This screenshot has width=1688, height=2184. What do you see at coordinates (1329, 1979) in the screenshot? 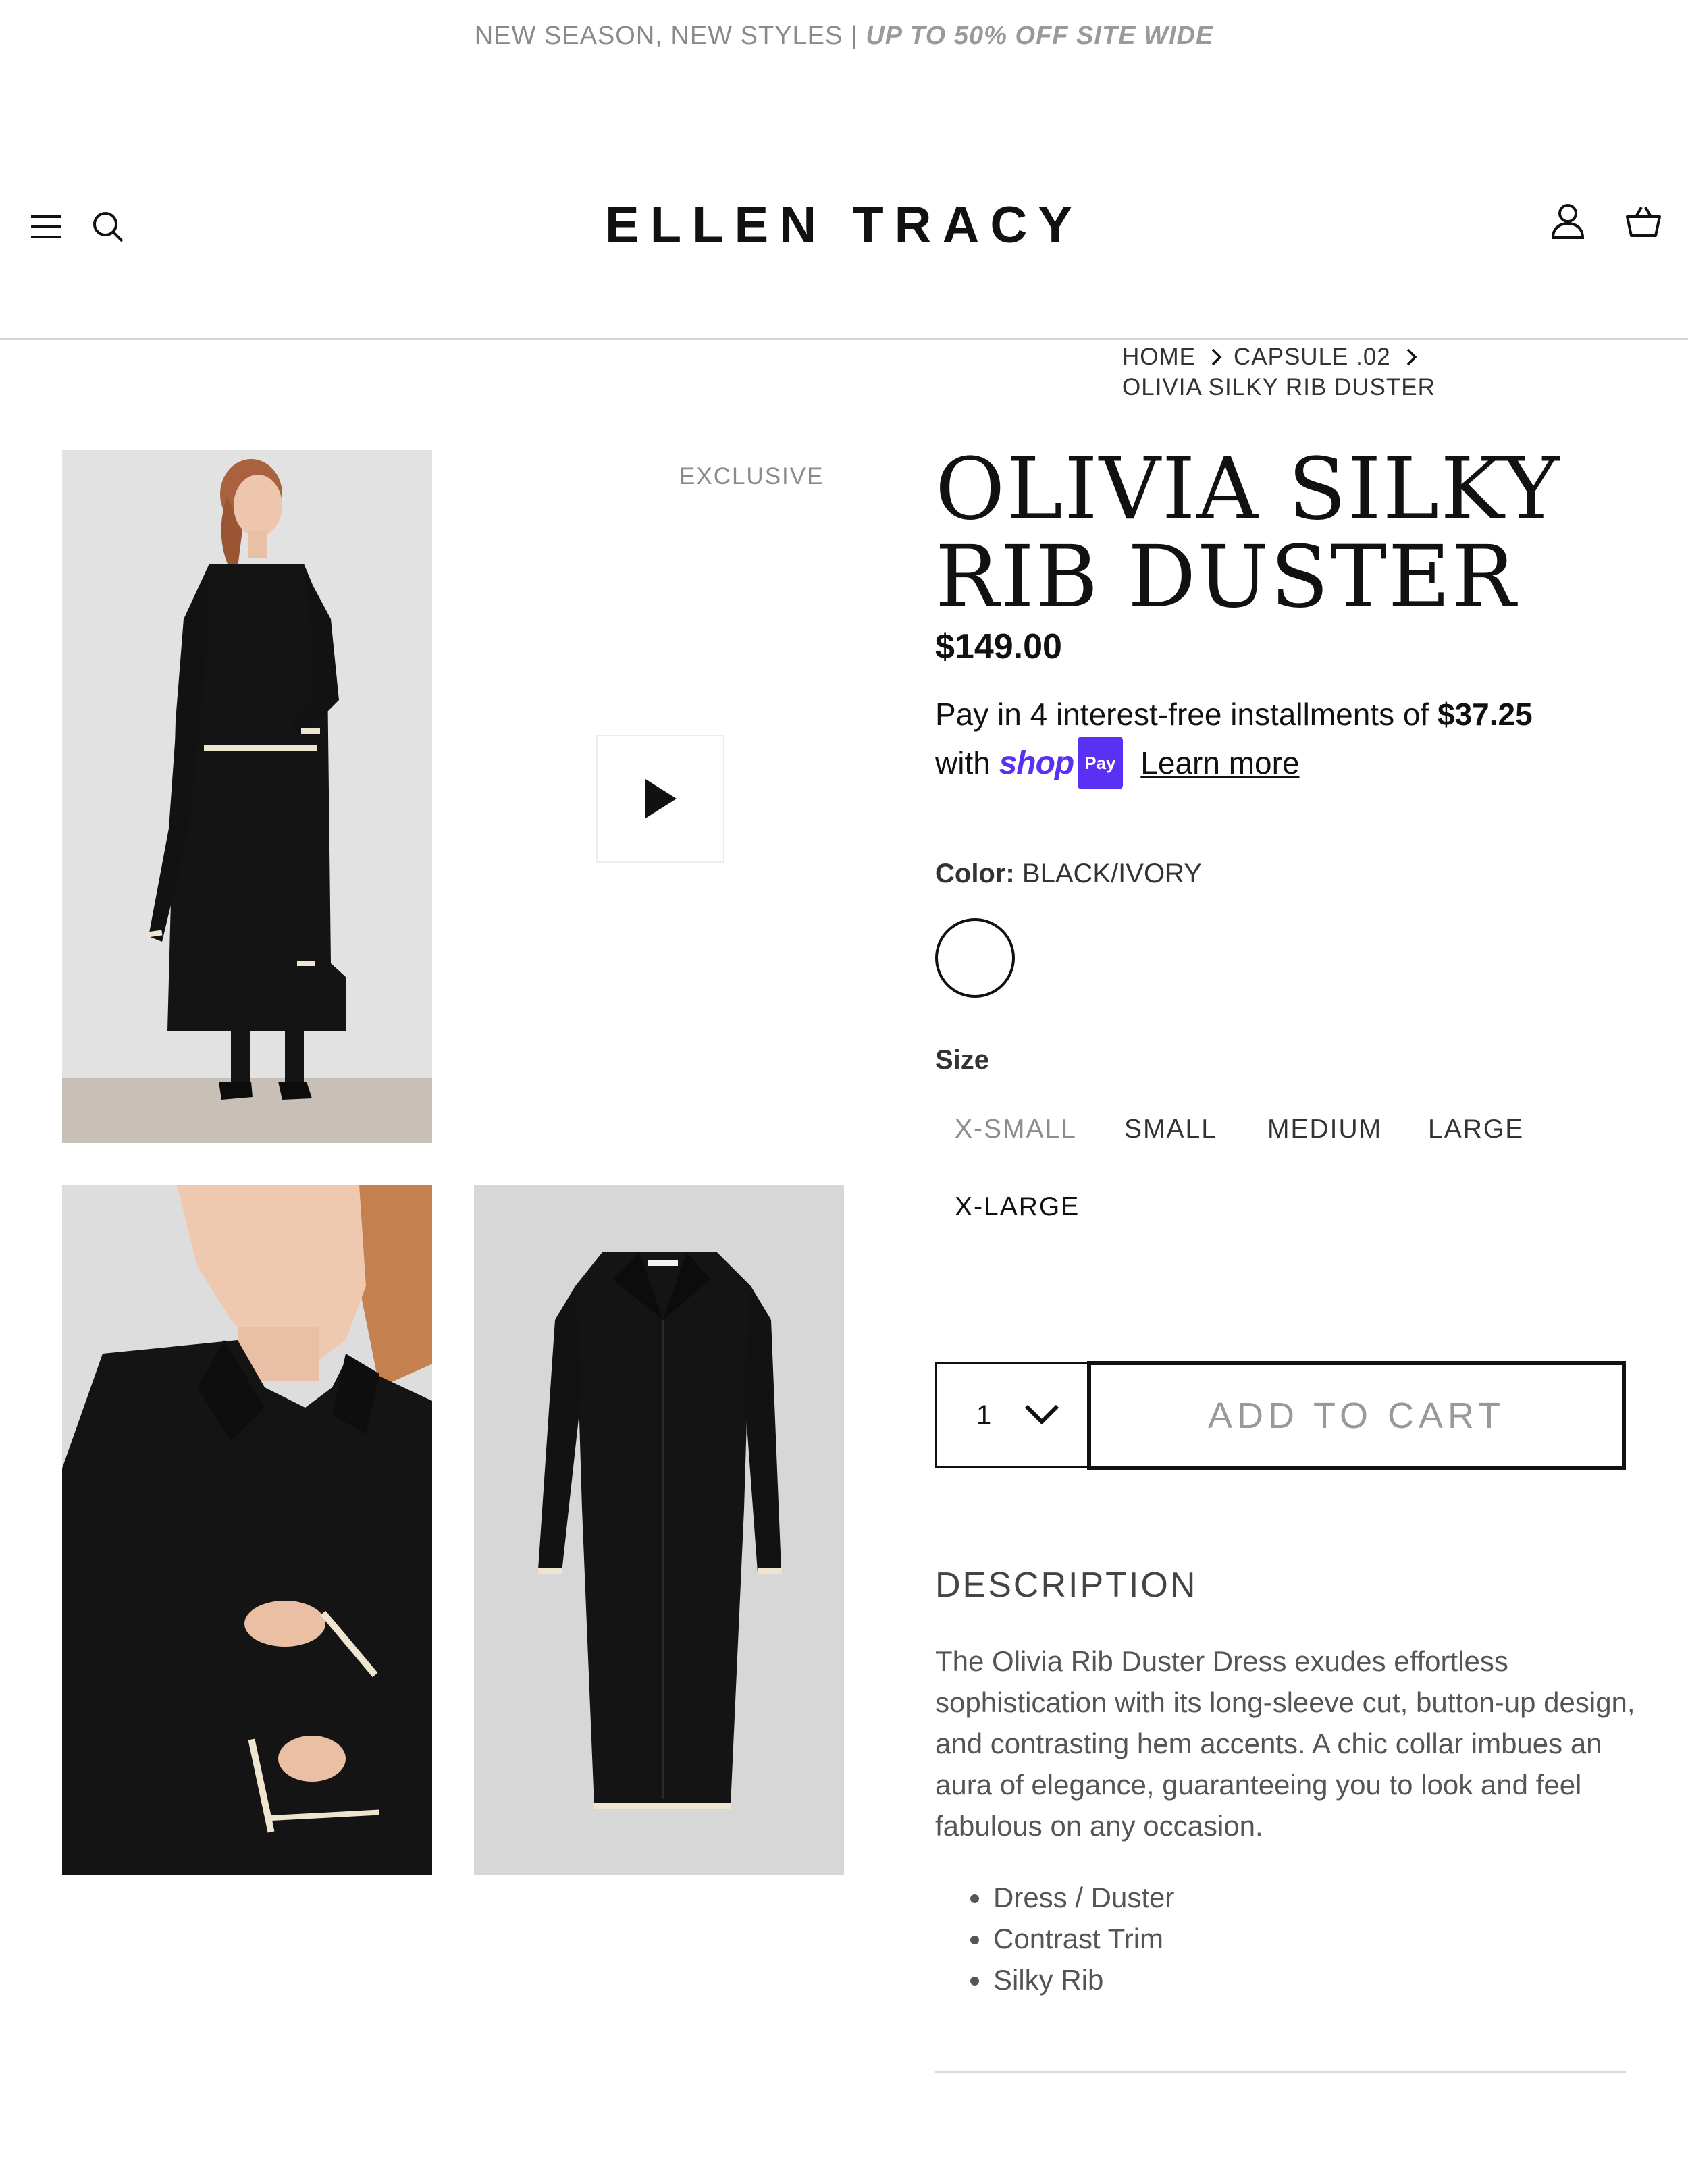
I see `list-item: Silky Rib` at bounding box center [1329, 1979].